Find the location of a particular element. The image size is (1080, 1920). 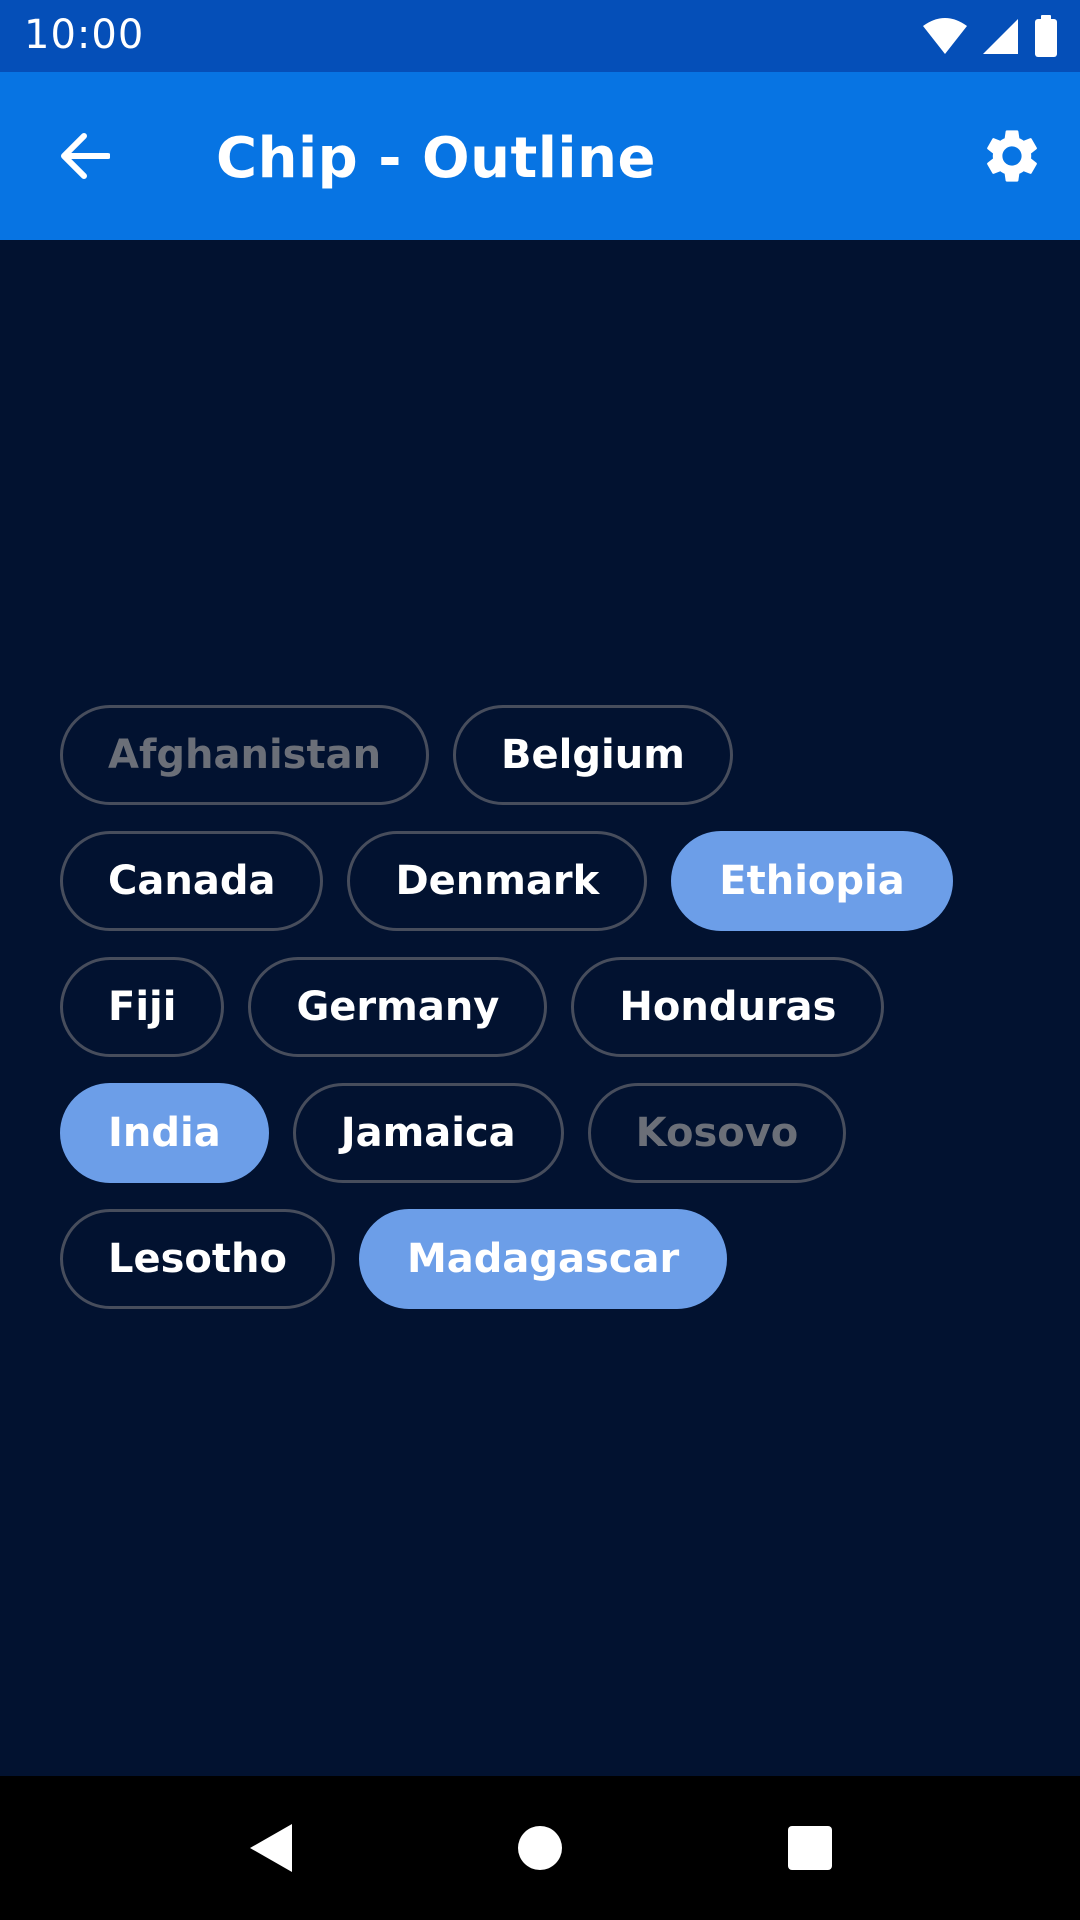

chip-honduras: Honduras is located at coordinates (728, 1007).